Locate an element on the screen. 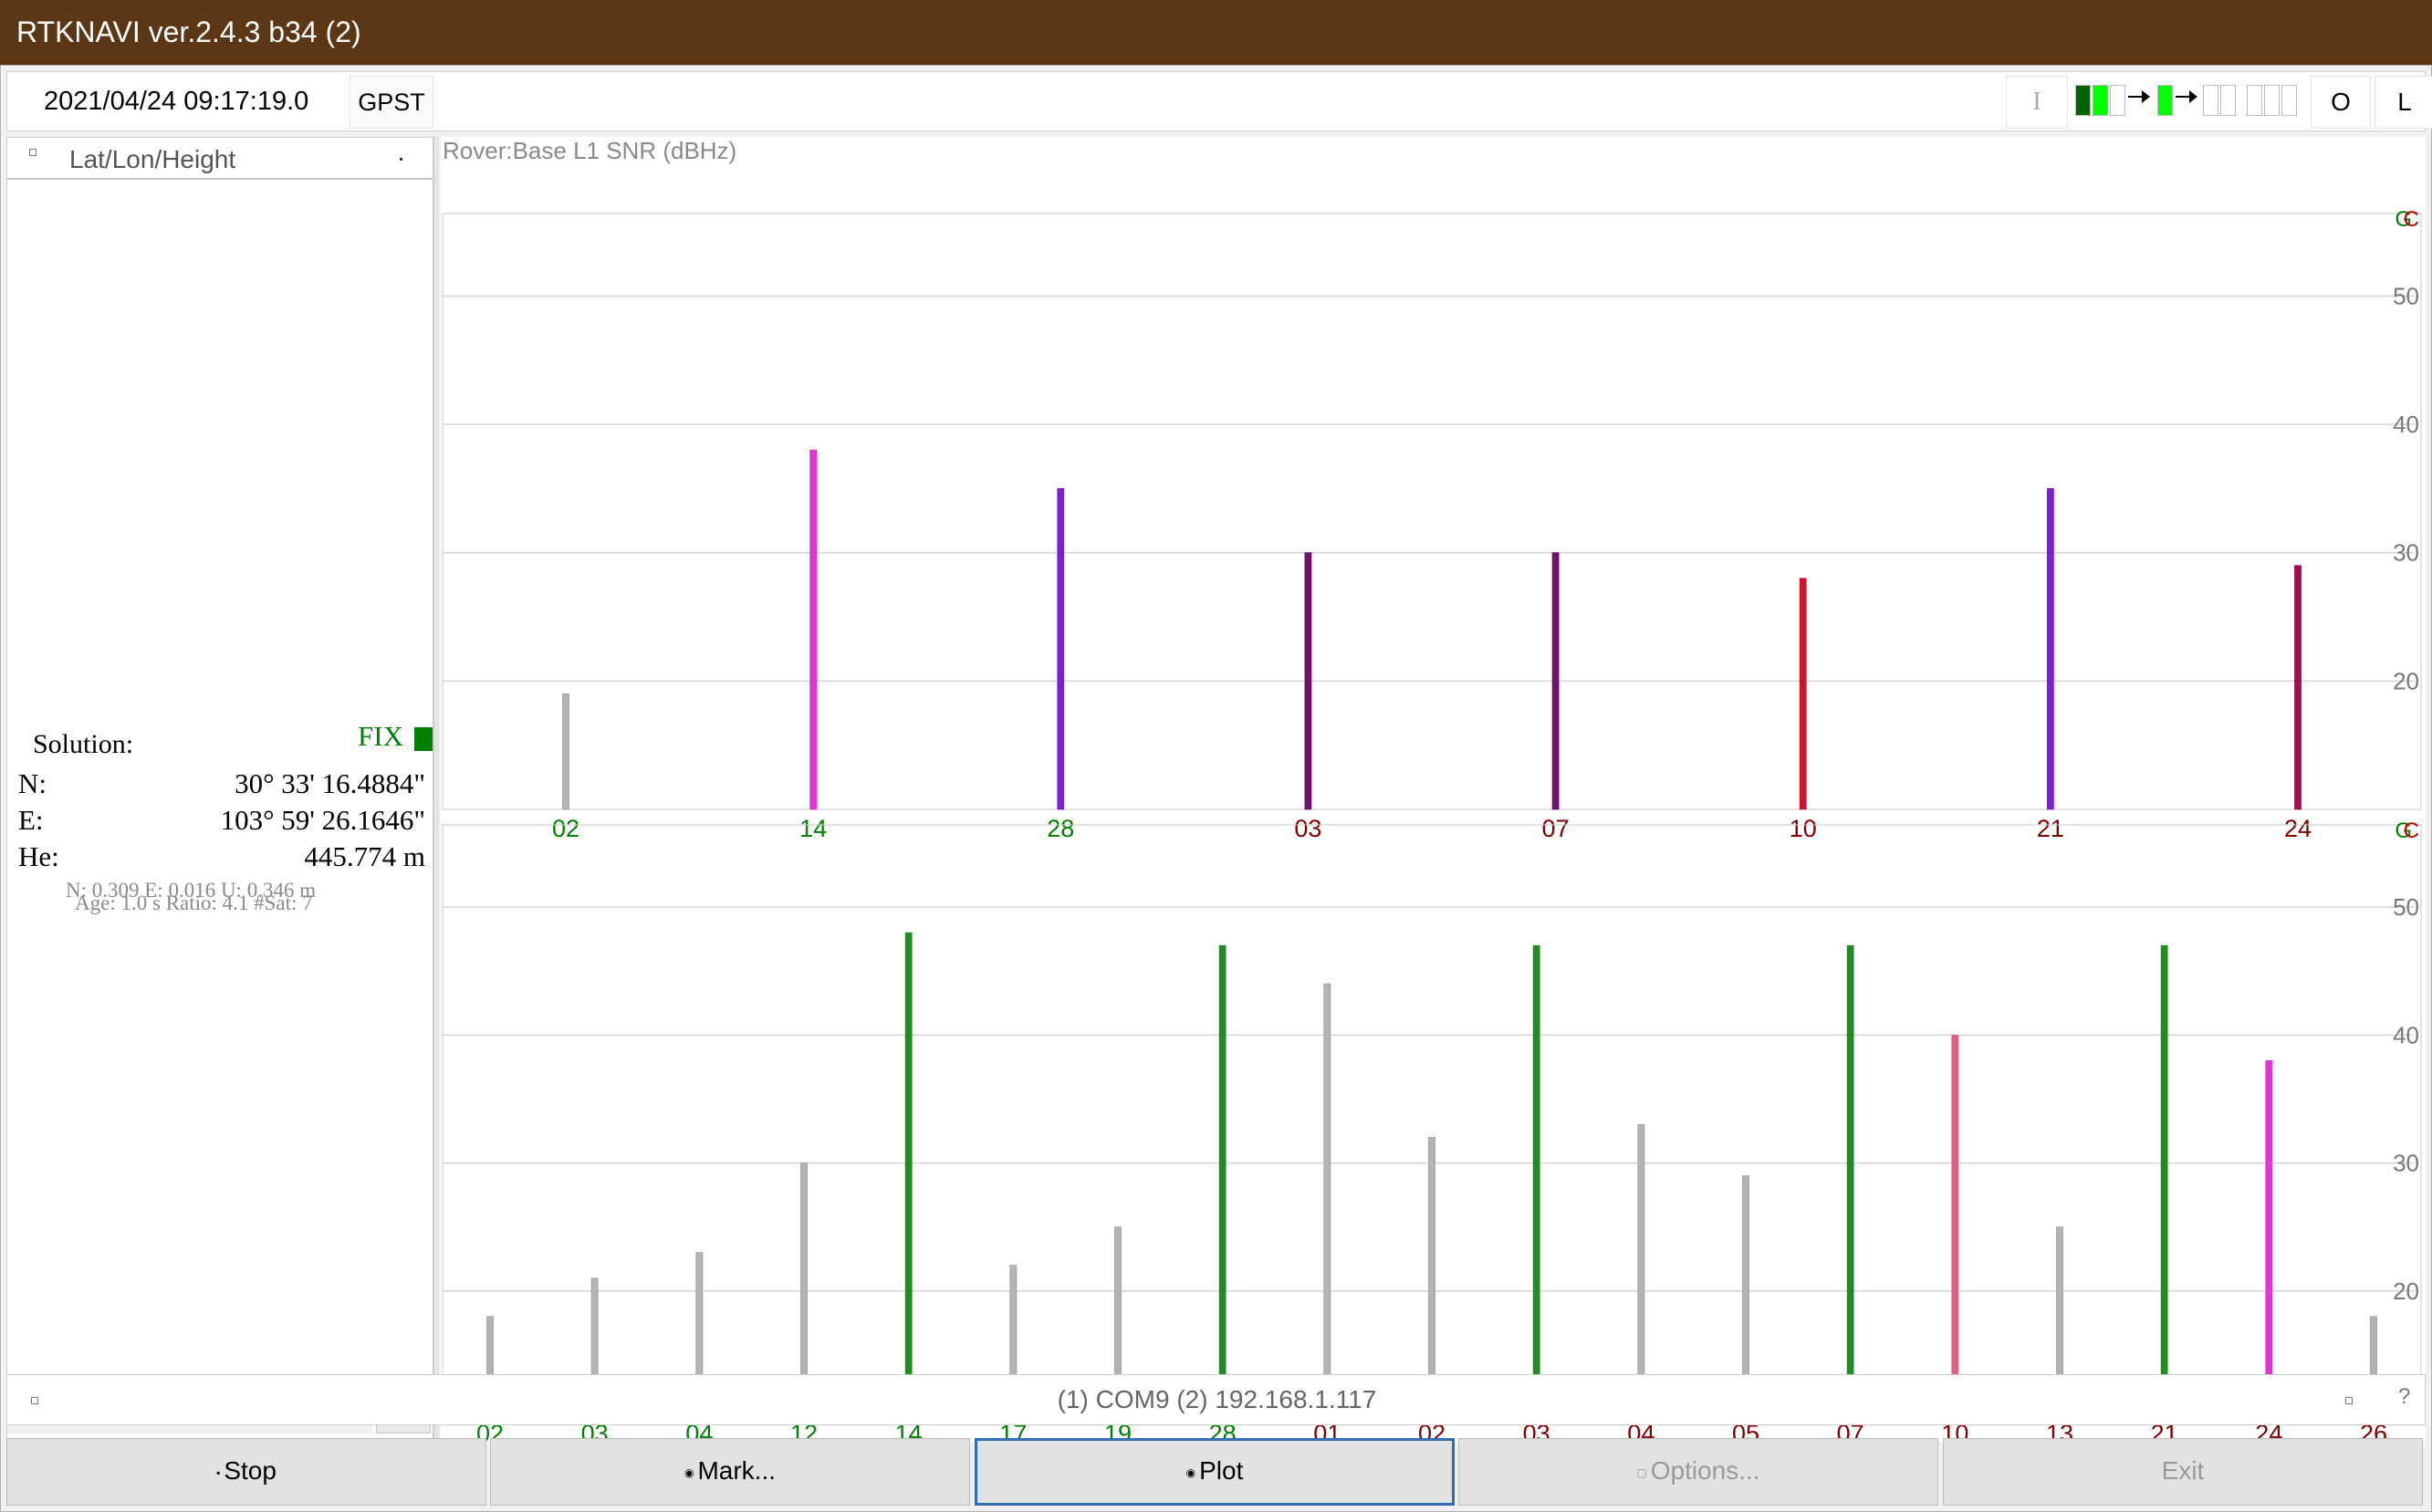  solution-type-label: Lat/Lon/Height is located at coordinates (152, 159).